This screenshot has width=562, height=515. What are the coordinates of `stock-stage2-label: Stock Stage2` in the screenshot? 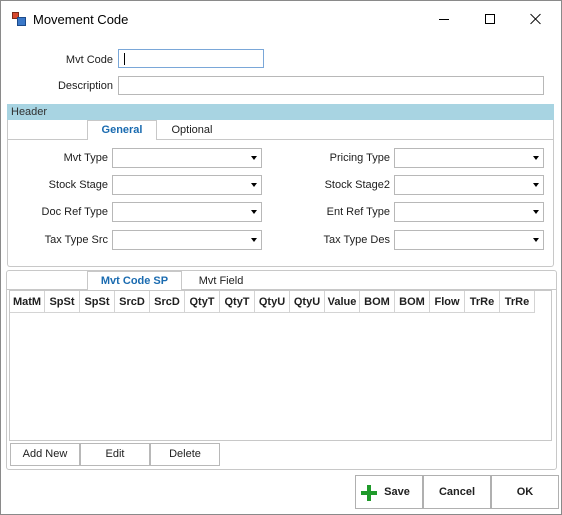 It's located at (357, 185).